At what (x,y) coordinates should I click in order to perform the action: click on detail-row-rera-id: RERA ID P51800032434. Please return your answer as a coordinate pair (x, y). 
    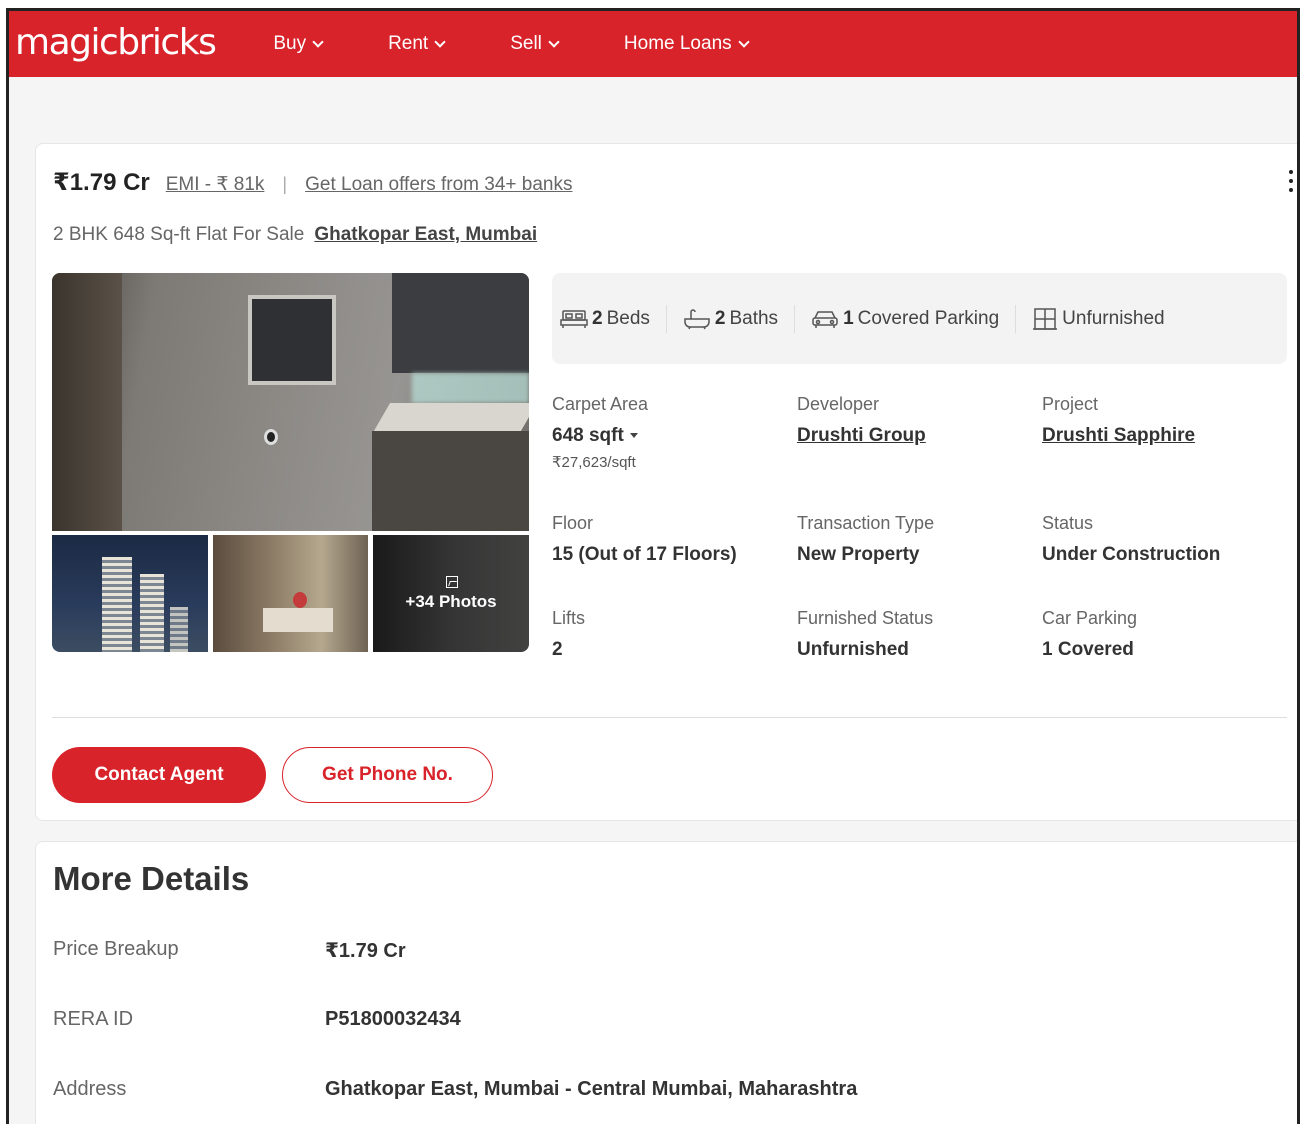
    Looking at the image, I should click on (257, 1019).